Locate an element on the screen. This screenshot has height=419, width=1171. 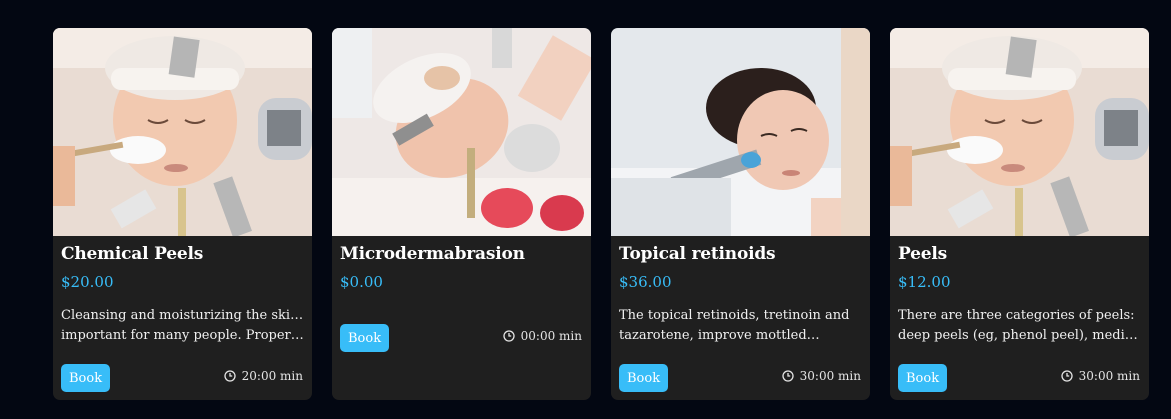
service-title: Topical retinoids is located at coordinates (697, 254).